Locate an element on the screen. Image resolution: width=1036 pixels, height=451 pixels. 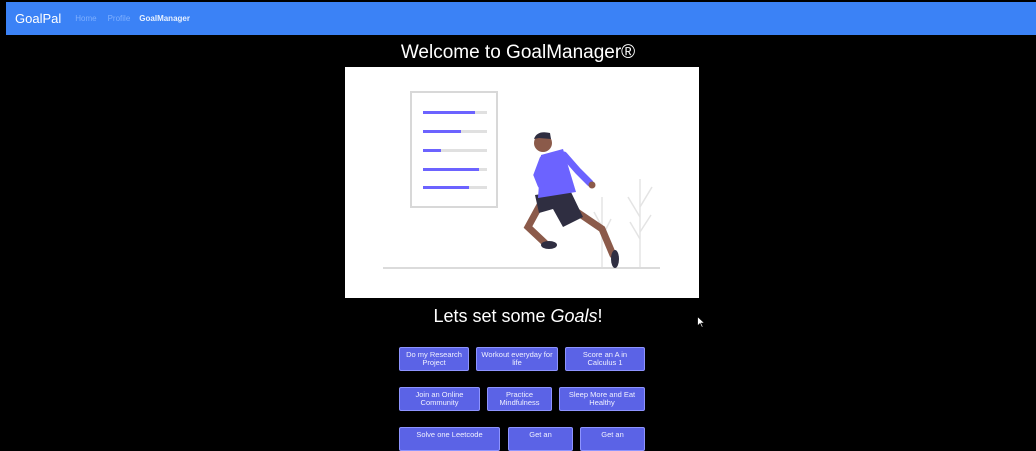
goal-button-workout: Workout everyday for life is located at coordinates (517, 359).